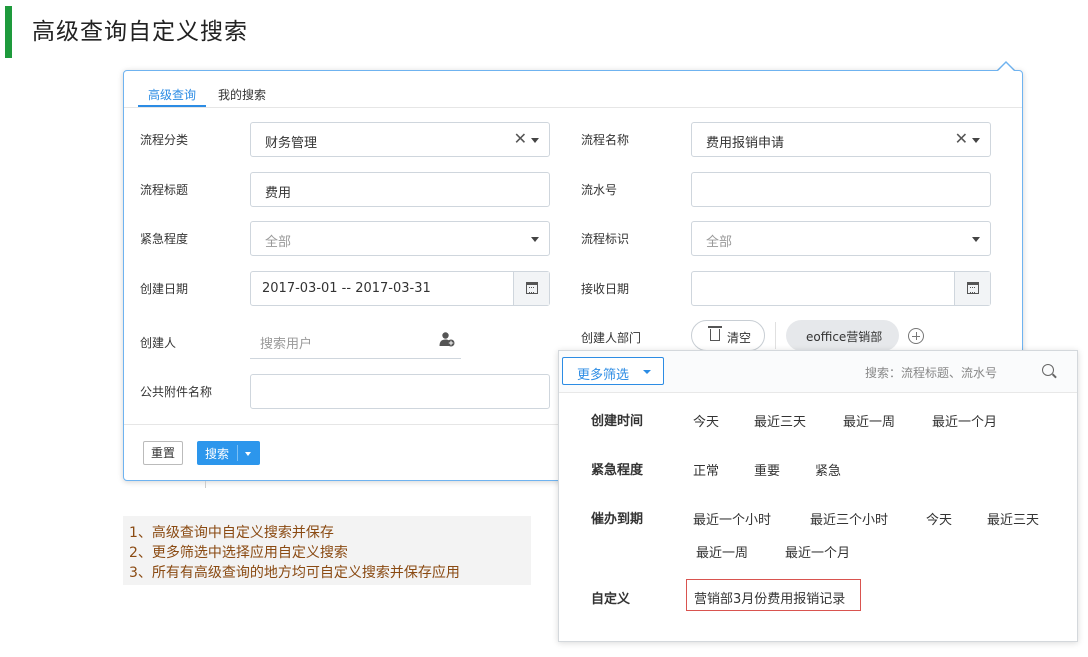  Describe the element at coordinates (605, 239) in the screenshot. I see `flow-mark-label: 流程标识` at that location.